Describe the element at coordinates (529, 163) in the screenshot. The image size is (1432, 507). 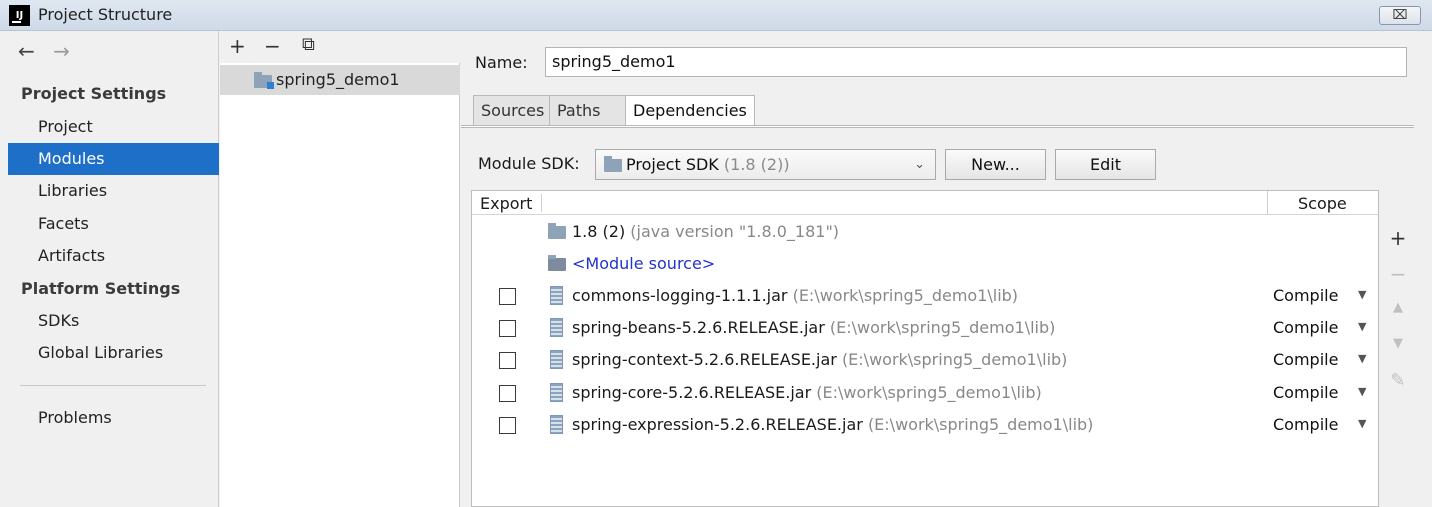
I see `module-sdk-label: Module SDK:` at that location.